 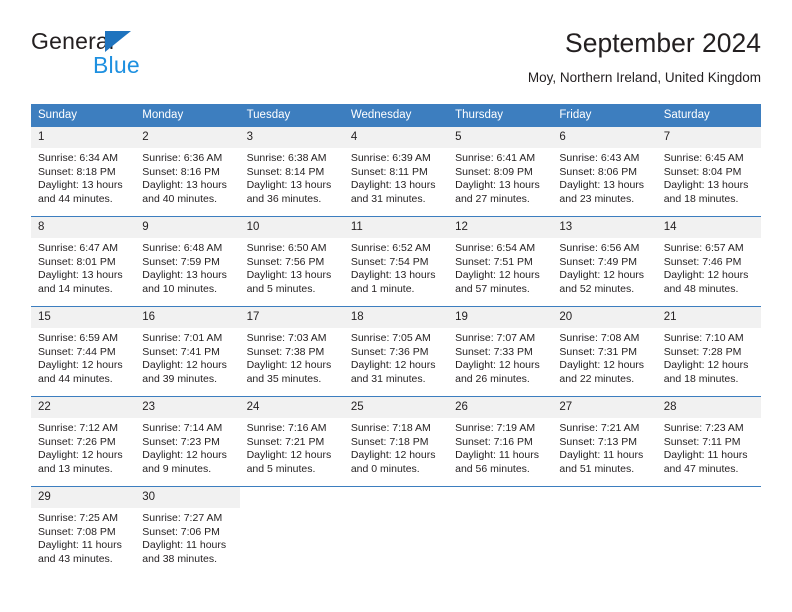 I want to click on weekday-header-saturday: Saturday, so click(x=708, y=115).